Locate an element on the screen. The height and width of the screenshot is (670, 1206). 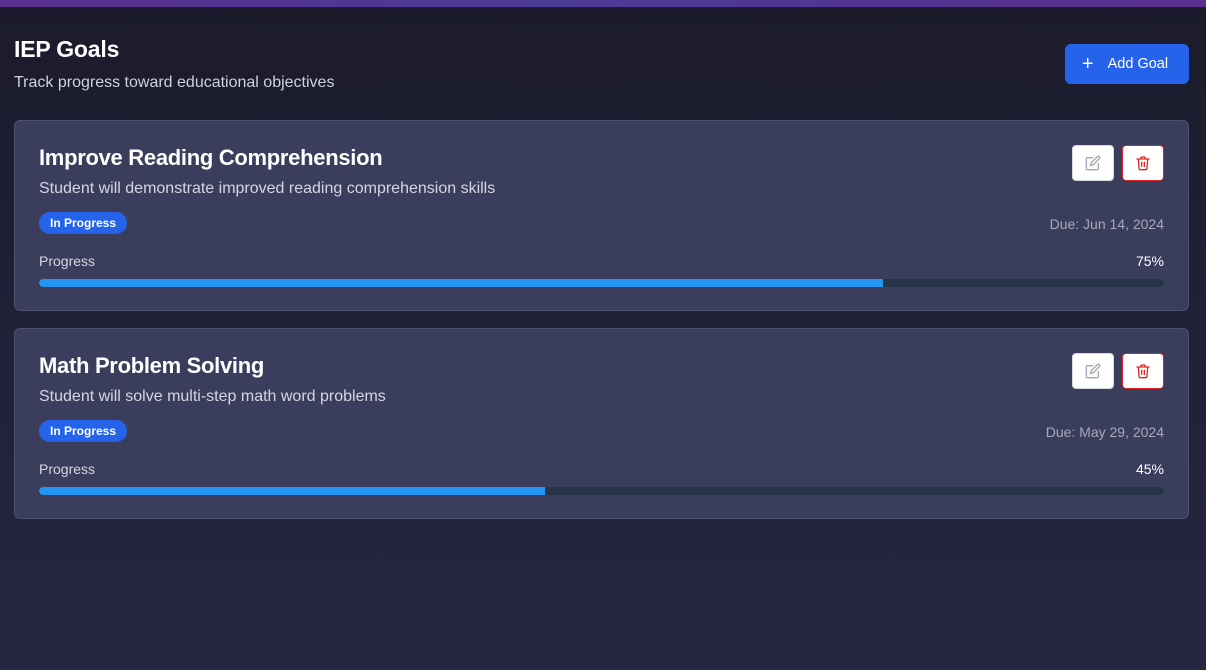
page-title: IEP Goals is located at coordinates (67, 49).